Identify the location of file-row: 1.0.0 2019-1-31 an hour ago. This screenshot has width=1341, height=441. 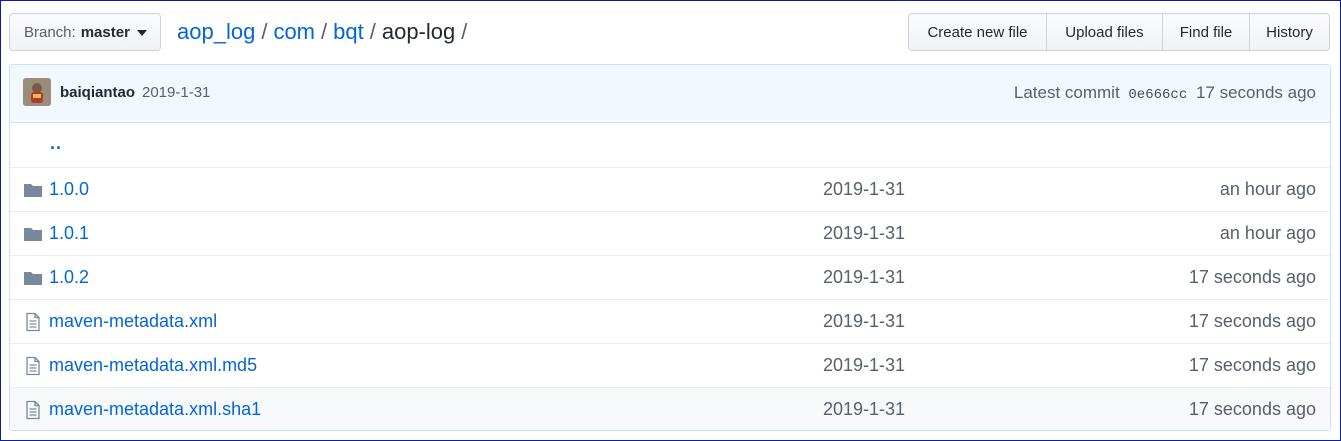
(670, 189).